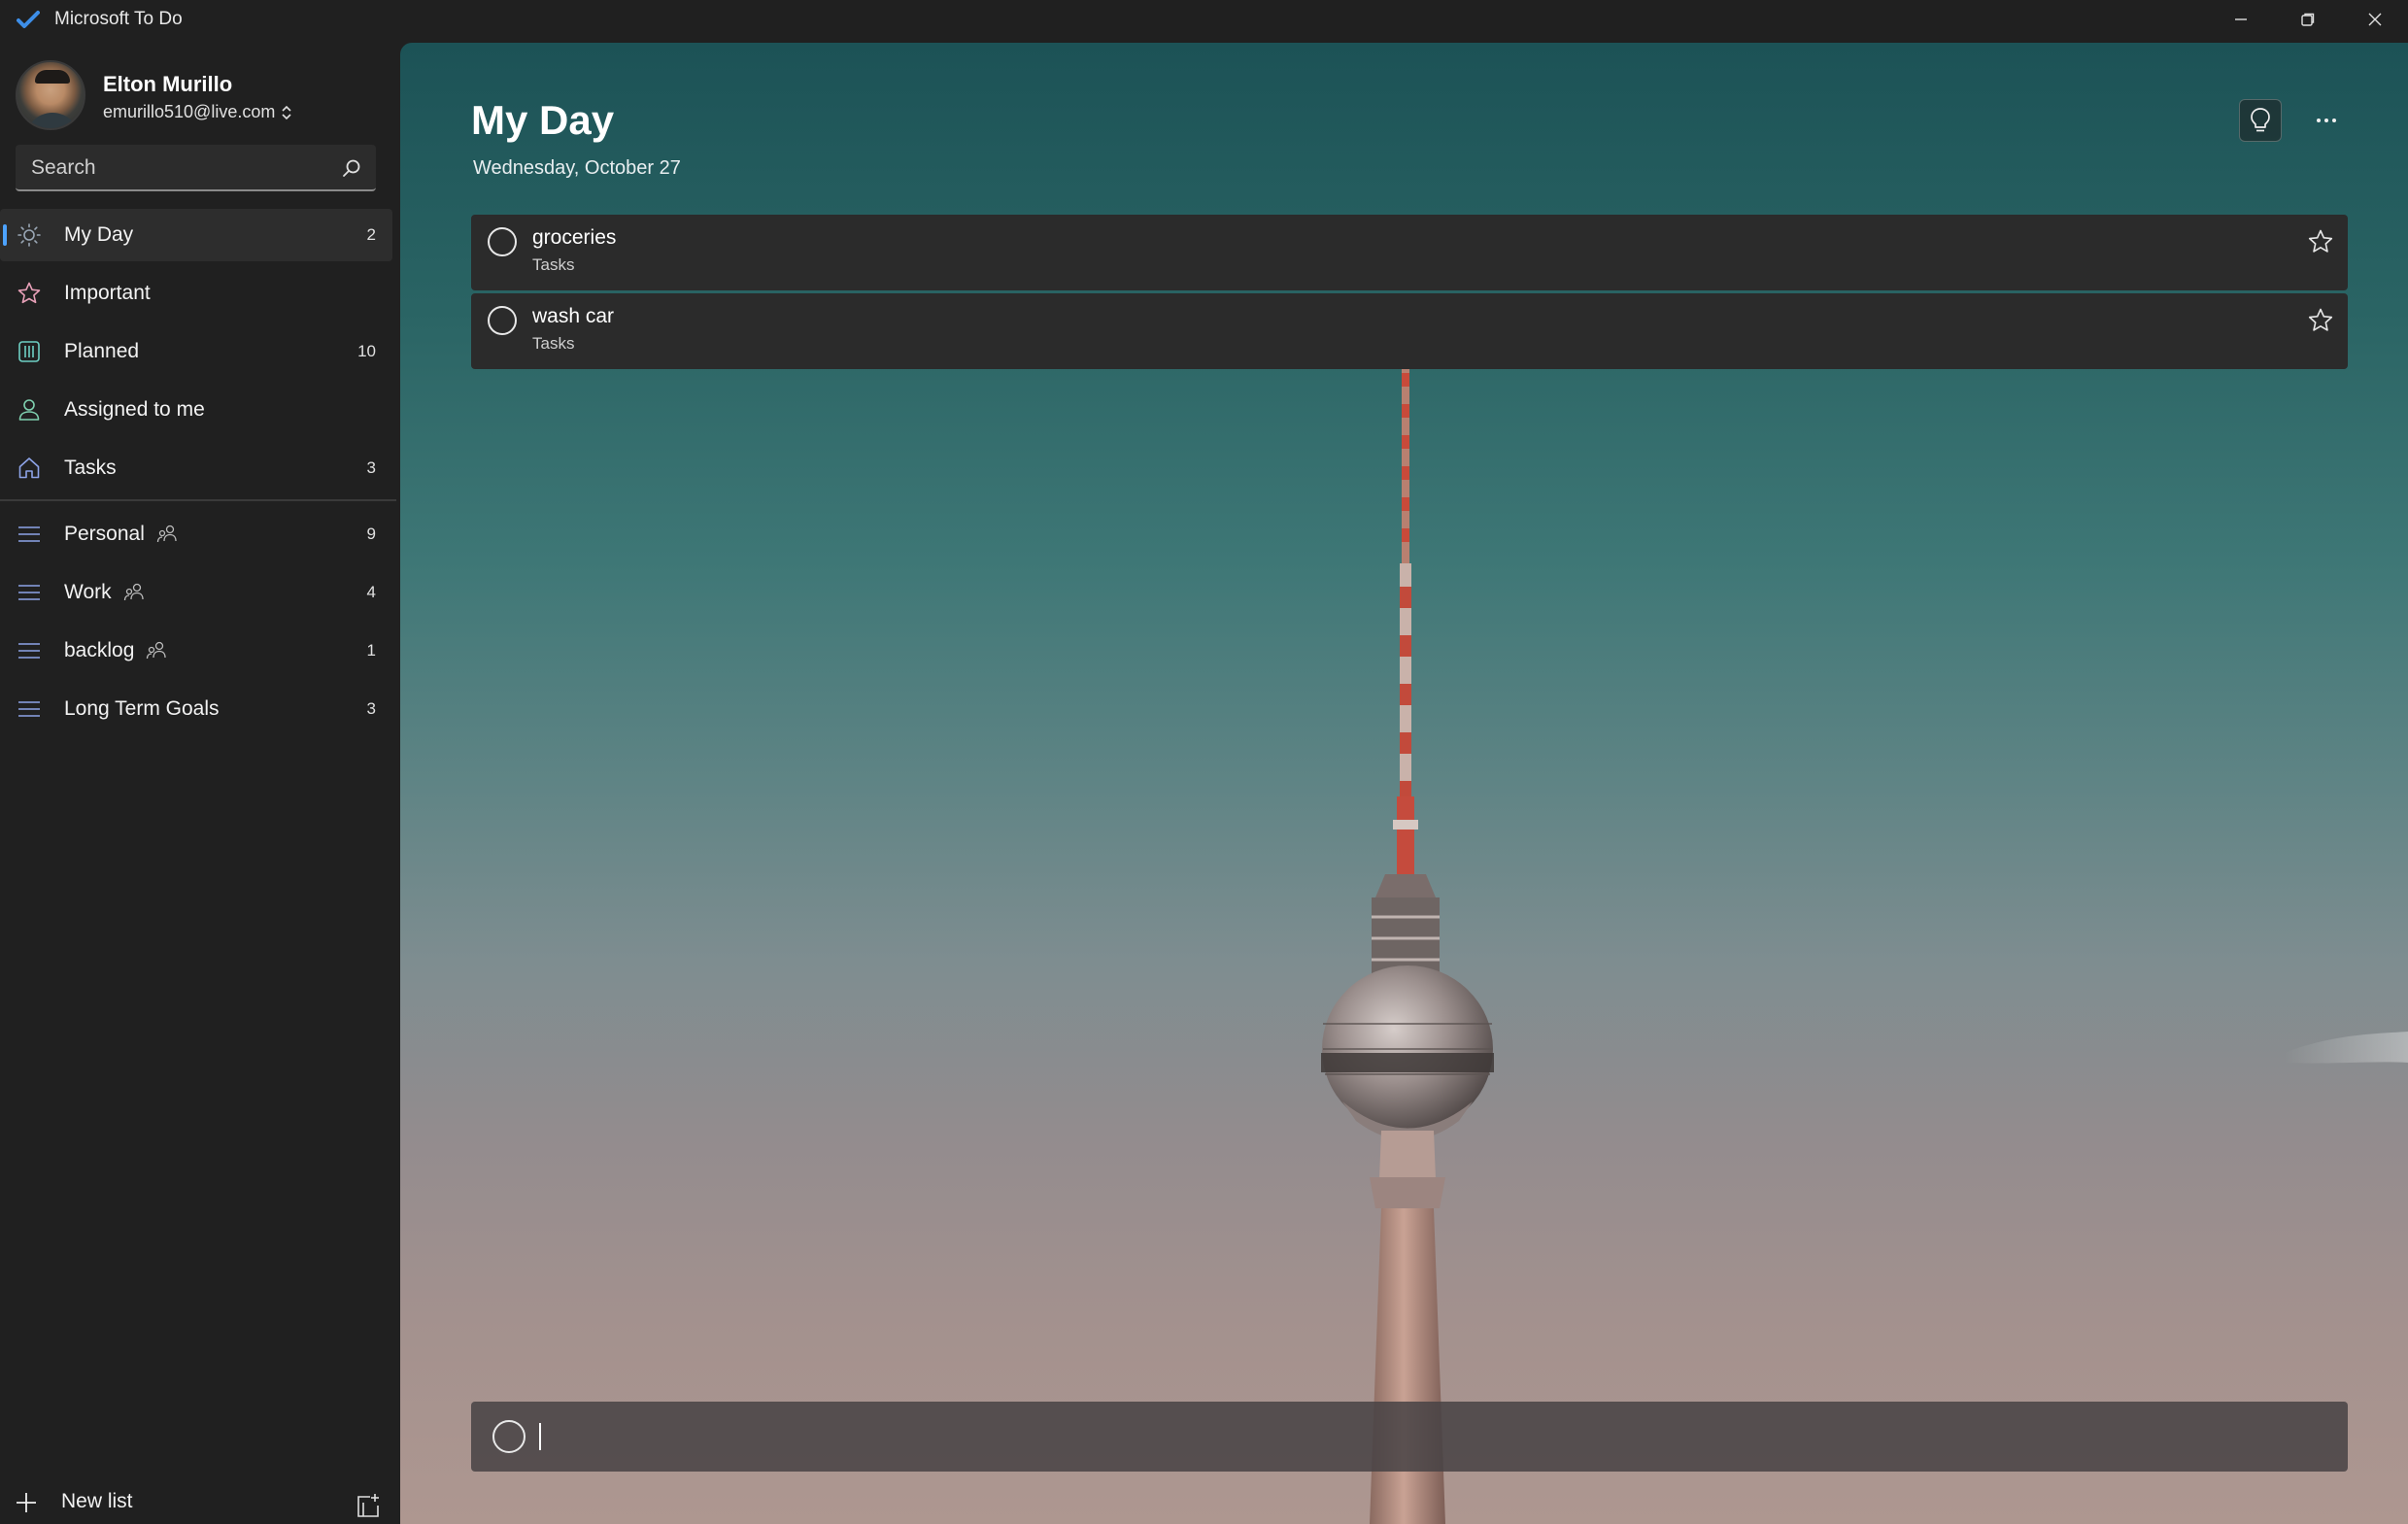 The width and height of the screenshot is (2408, 1524). I want to click on sidebar-item-label: My Day, so click(99, 234).